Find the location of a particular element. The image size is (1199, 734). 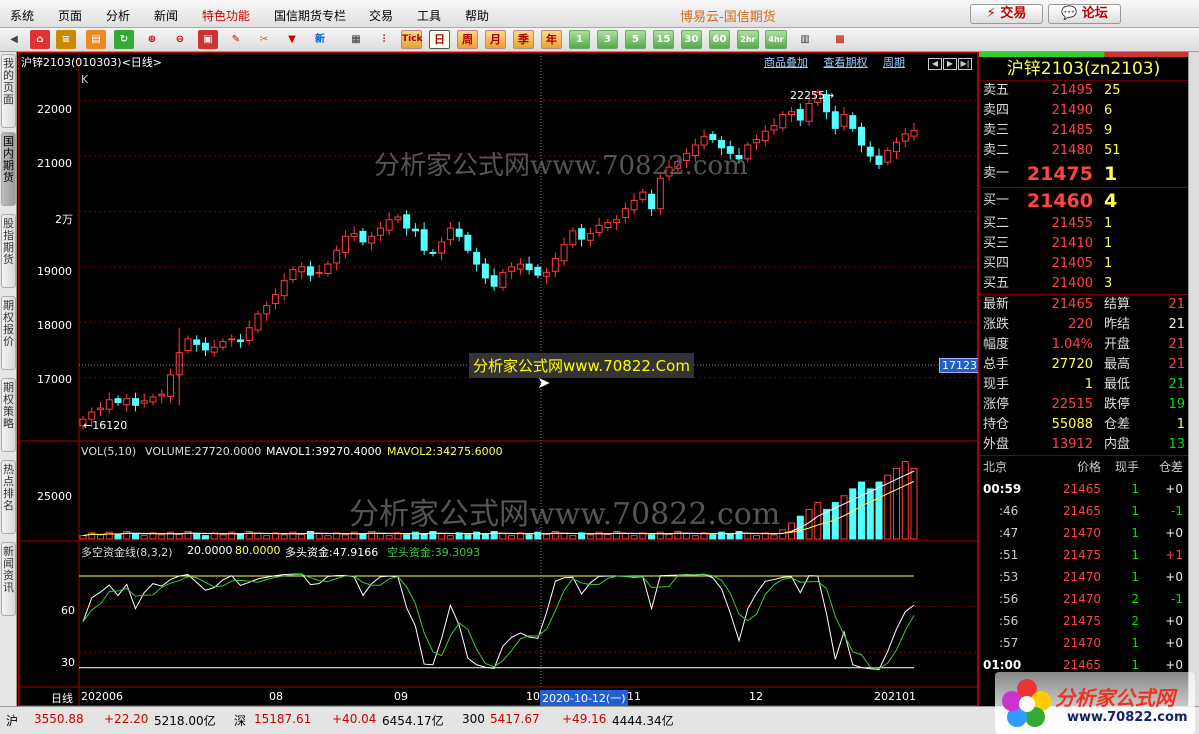

scrollbar is located at coordinates (1193, 379).